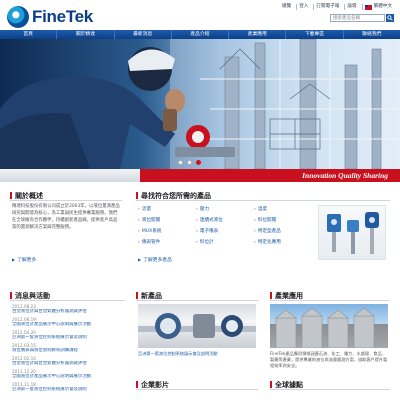  I want to click on news-item: 2011.11.18 亞洲第一套液位控制系統展示會及說明, so click(69, 387).